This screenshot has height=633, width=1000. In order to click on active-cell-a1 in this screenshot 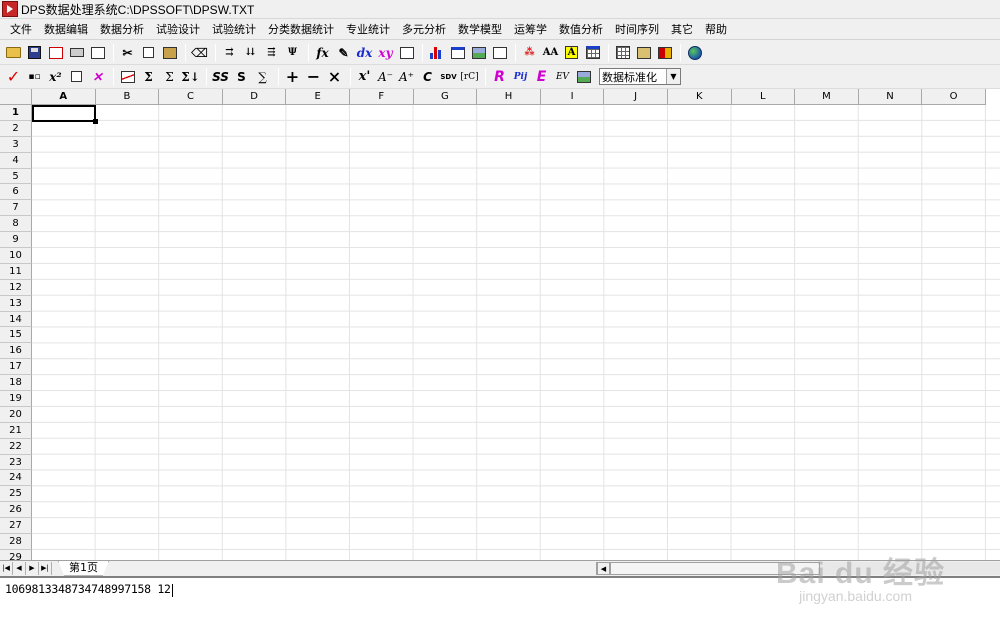, I will do `click(65, 114)`.